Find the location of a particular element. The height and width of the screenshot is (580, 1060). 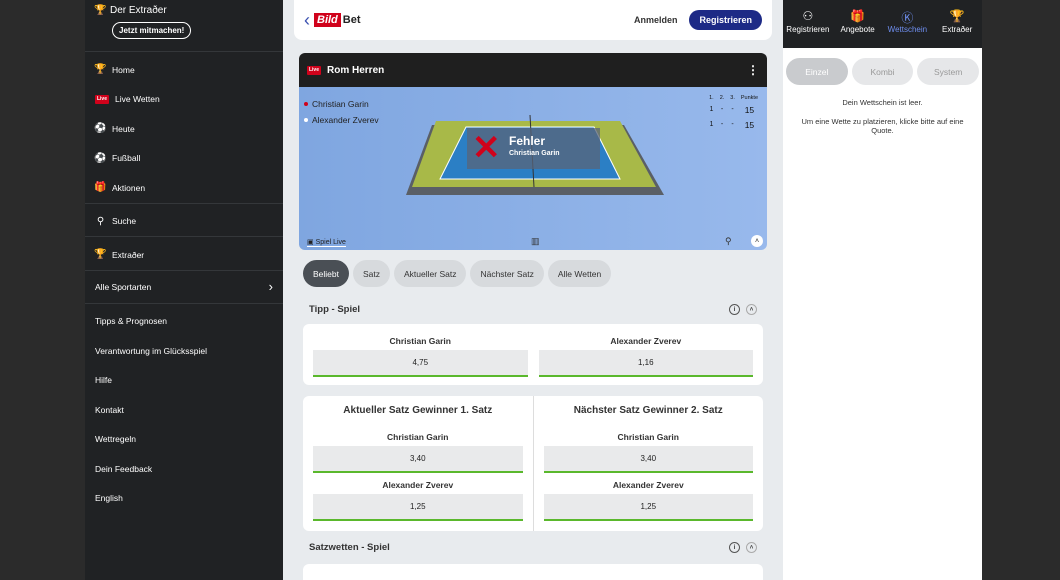

user-icon: ⚇ is located at coordinates (808, 16).